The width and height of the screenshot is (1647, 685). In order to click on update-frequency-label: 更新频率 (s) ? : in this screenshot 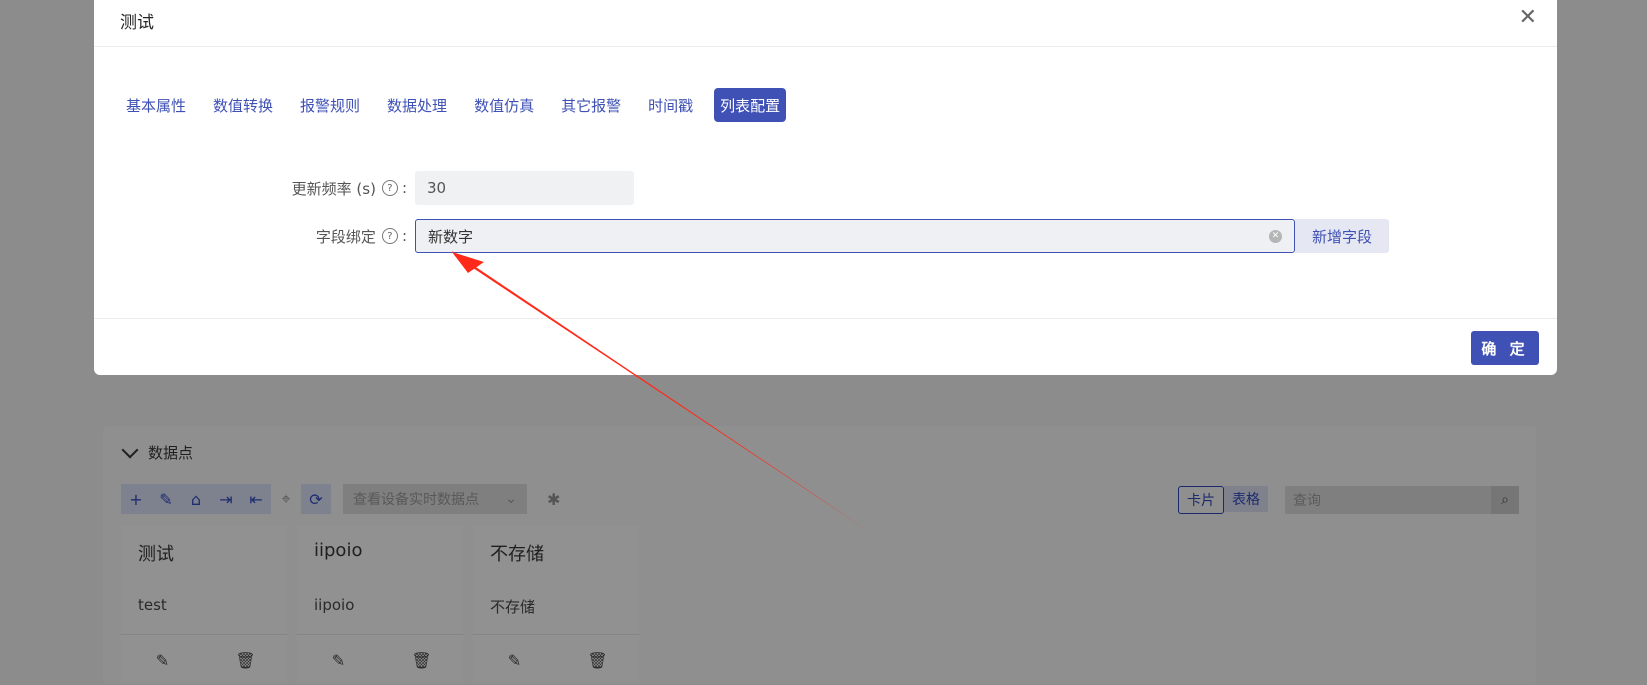, I will do `click(254, 188)`.